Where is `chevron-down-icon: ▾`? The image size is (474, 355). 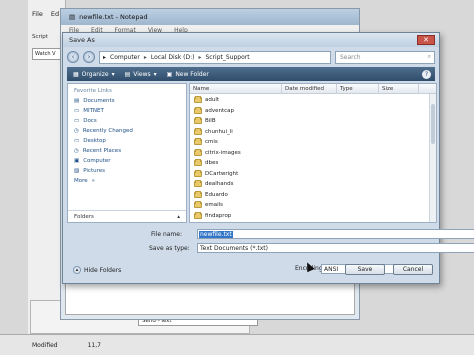 chevron-down-icon: ▾ is located at coordinates (155, 74).